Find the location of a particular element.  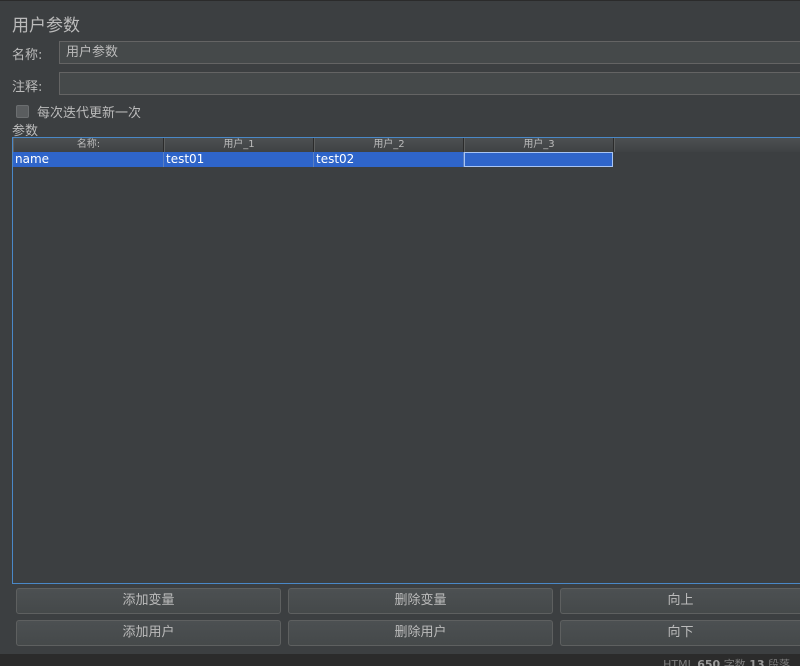

column-header-name: 名称: is located at coordinates (88, 145).